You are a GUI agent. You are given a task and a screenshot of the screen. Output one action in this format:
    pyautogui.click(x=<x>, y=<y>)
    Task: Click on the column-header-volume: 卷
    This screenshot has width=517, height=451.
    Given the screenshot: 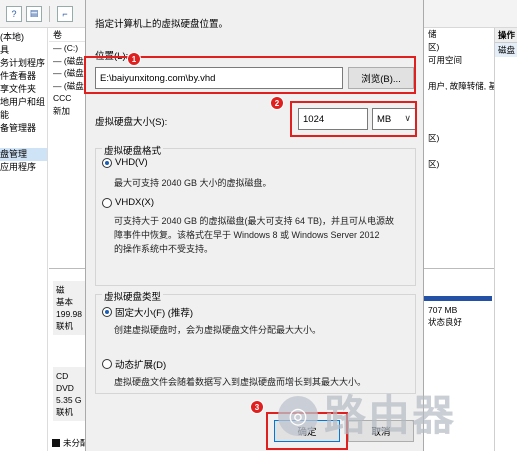 What is the action you would take?
    pyautogui.click(x=69, y=35)
    